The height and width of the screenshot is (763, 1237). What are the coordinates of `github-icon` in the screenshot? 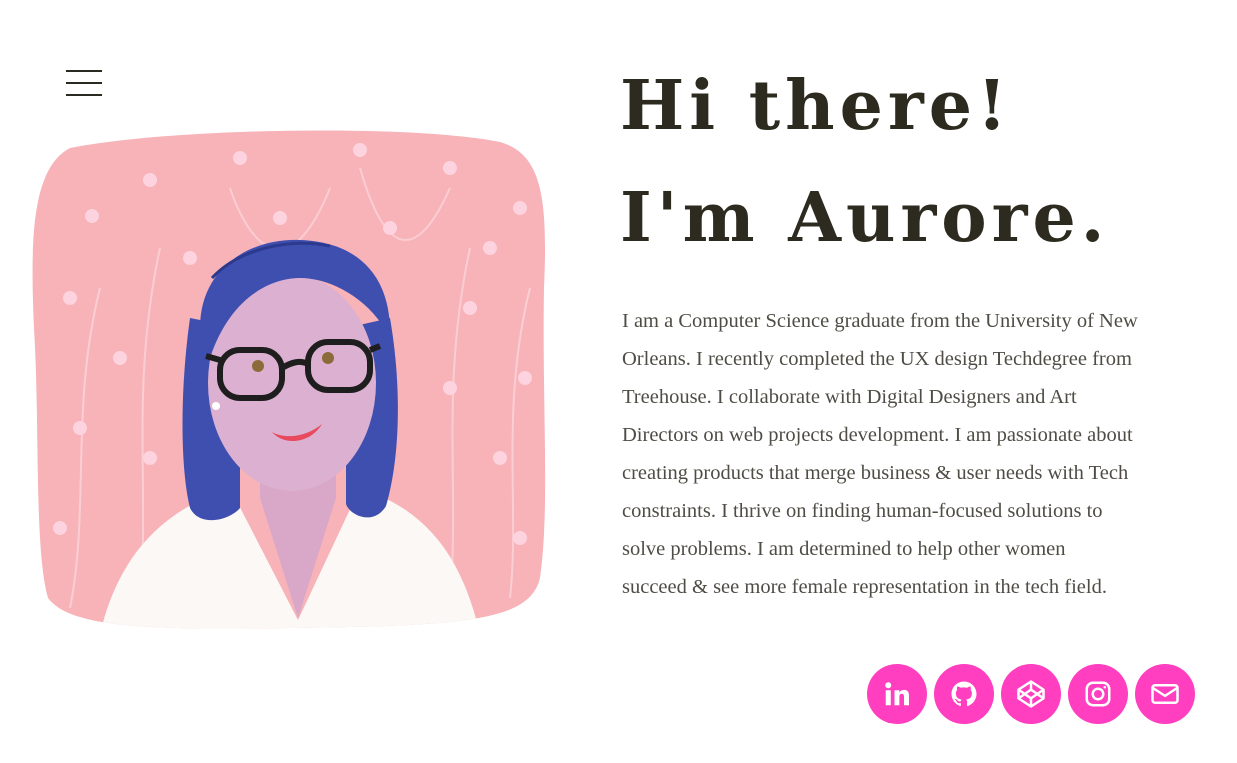 It's located at (964, 694).